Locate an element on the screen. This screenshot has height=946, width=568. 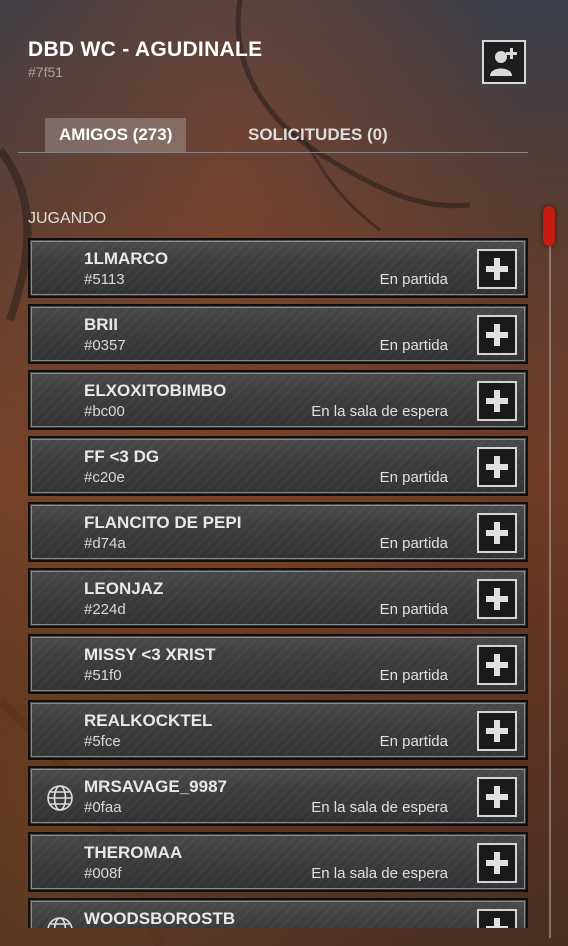
friend-name: LEONJAZ is located at coordinates (124, 588).